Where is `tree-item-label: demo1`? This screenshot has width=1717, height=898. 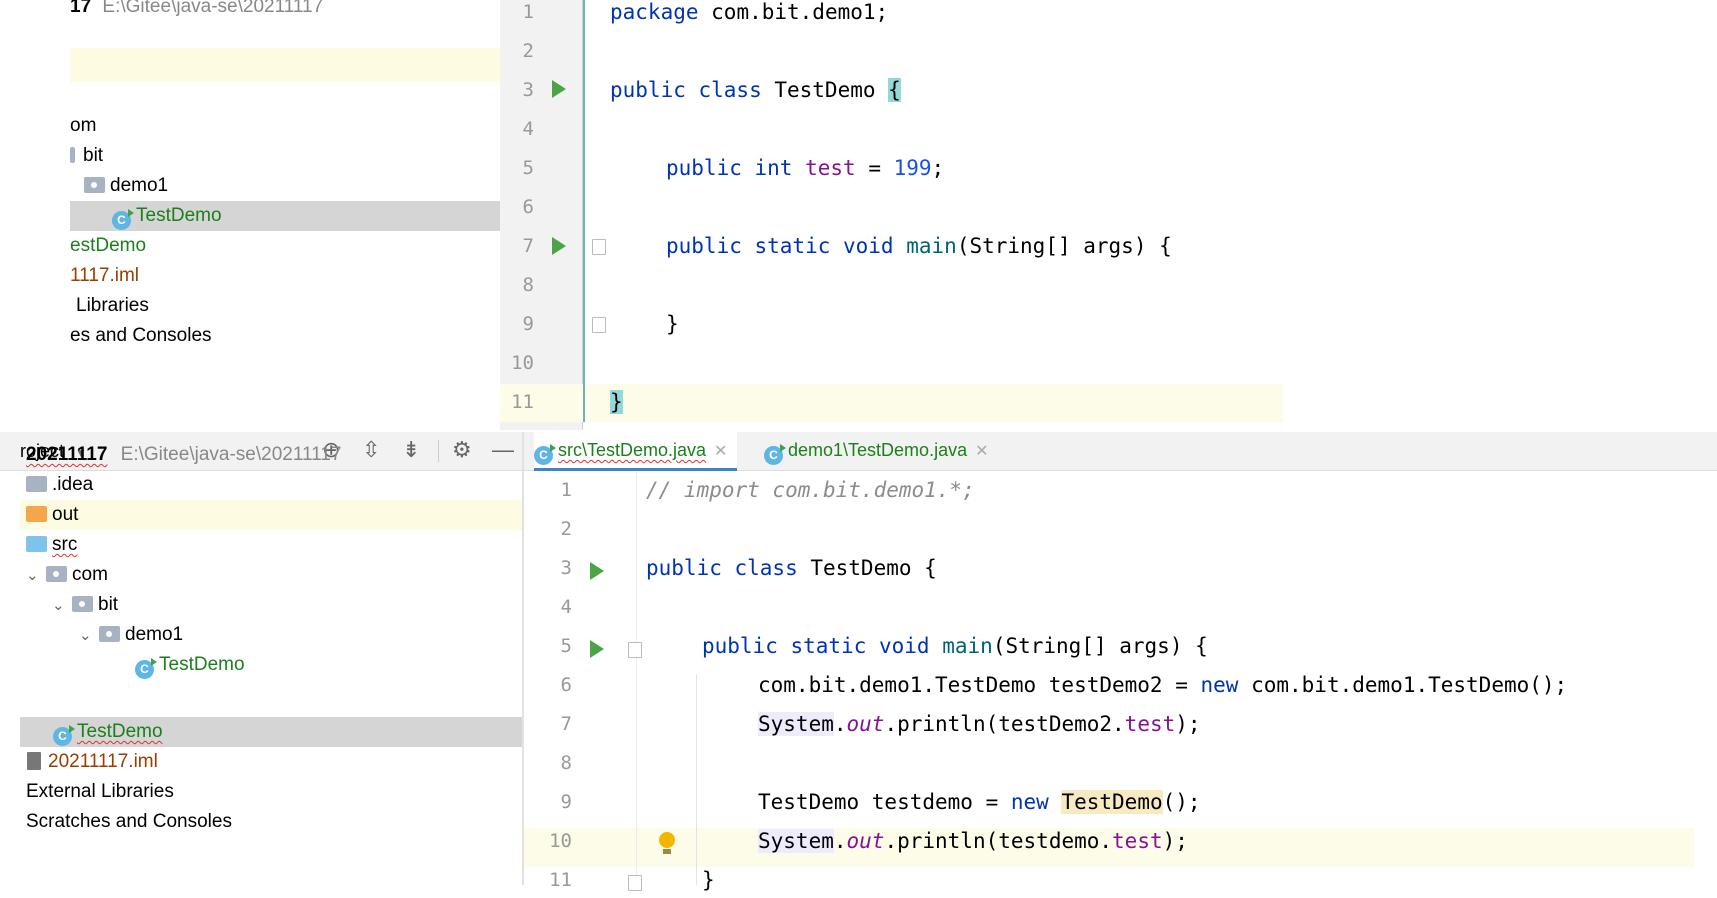 tree-item-label: demo1 is located at coordinates (139, 185).